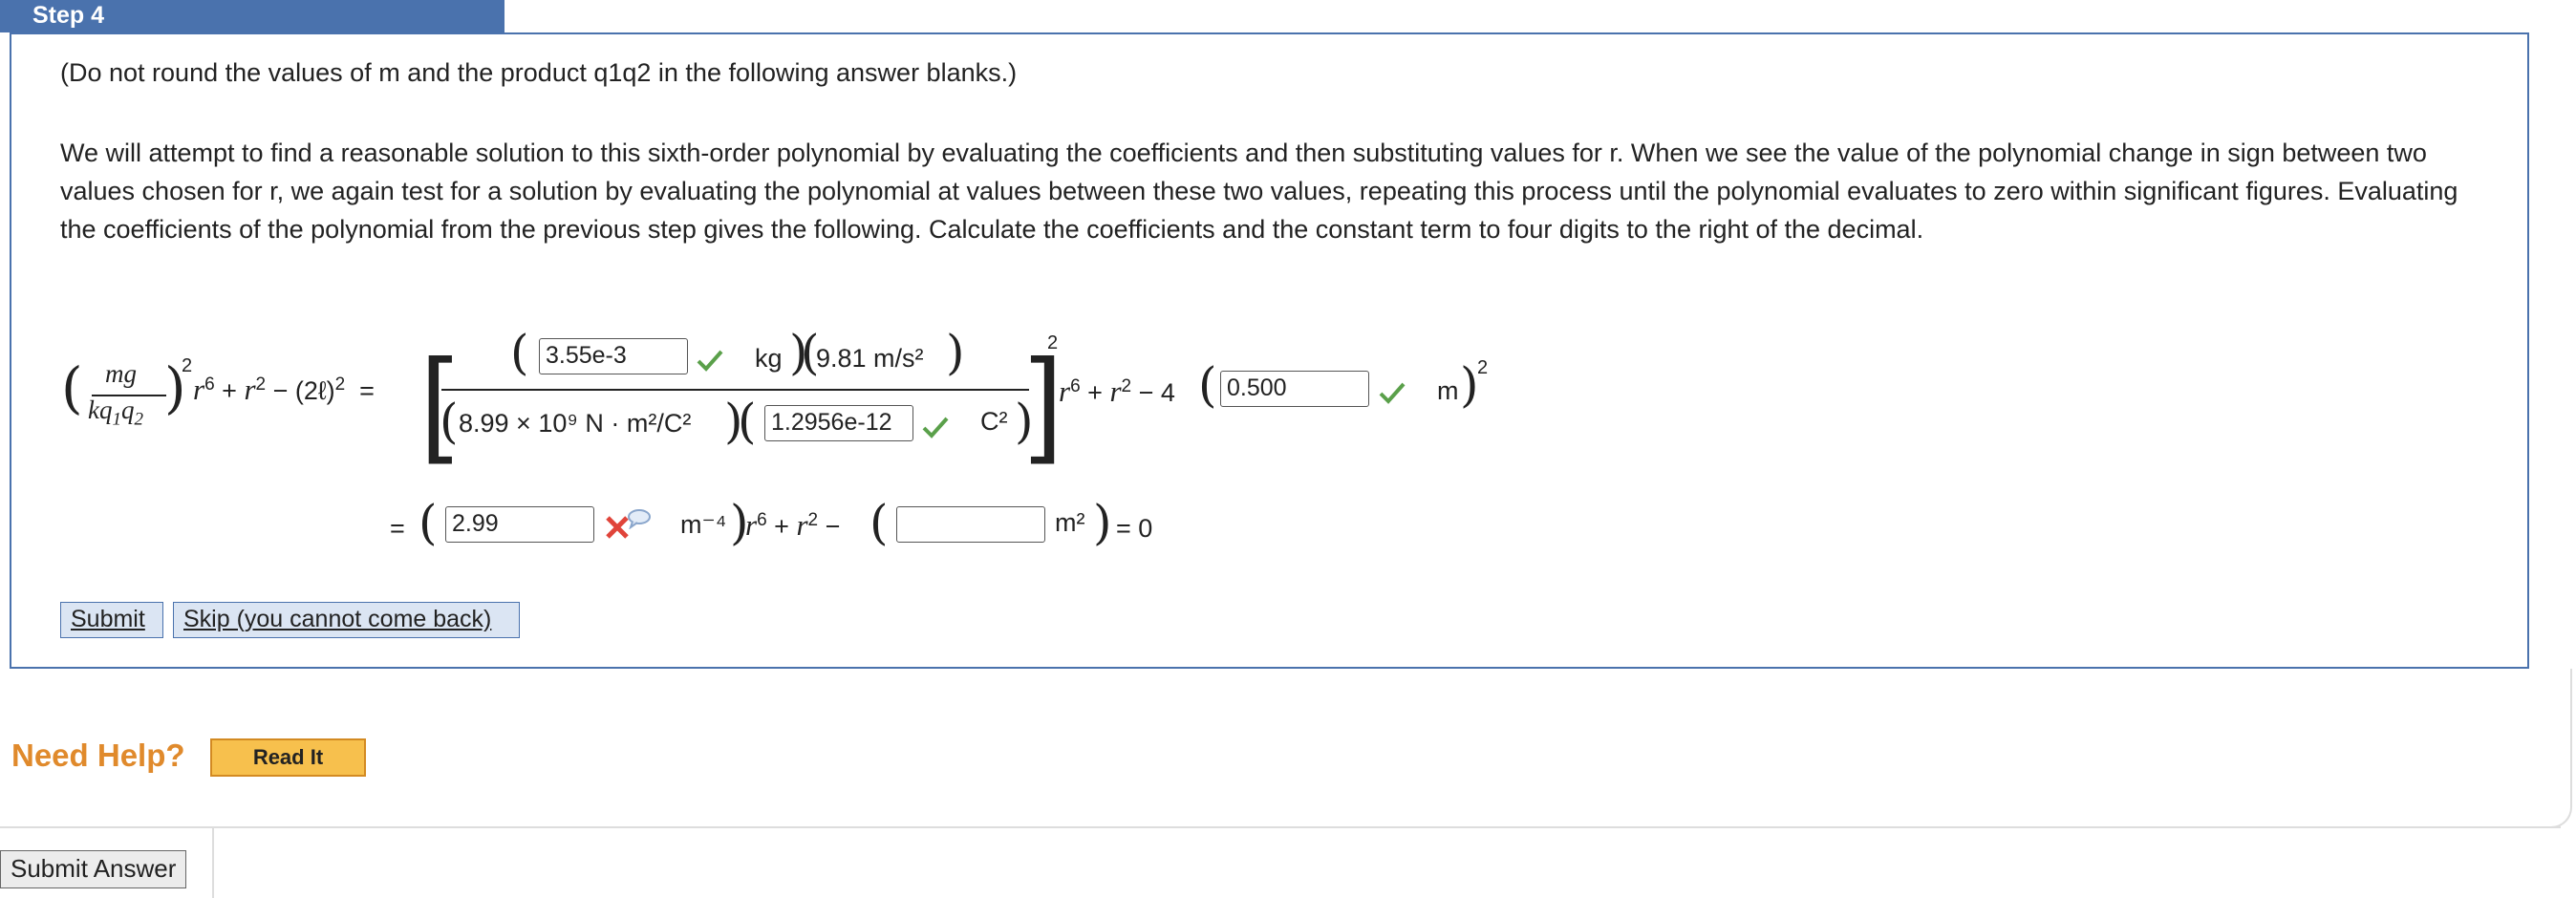  Describe the element at coordinates (288, 757) in the screenshot. I see `read-it-button: Read It` at that location.